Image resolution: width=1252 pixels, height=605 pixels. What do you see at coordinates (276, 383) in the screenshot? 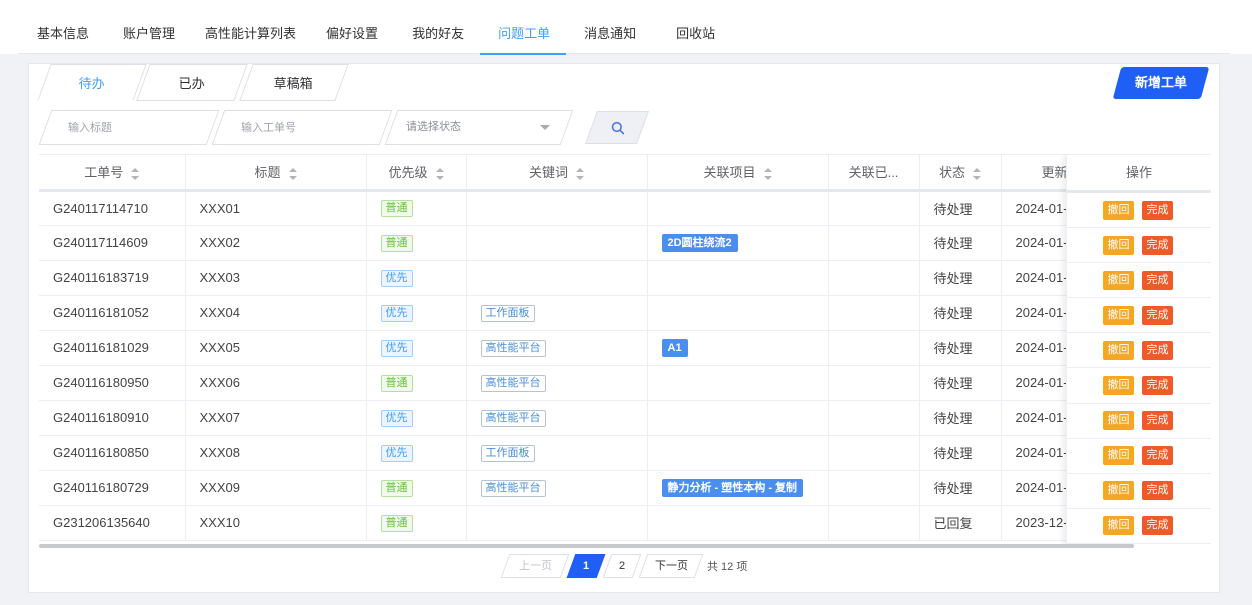
I see `title-cell: XXX06` at bounding box center [276, 383].